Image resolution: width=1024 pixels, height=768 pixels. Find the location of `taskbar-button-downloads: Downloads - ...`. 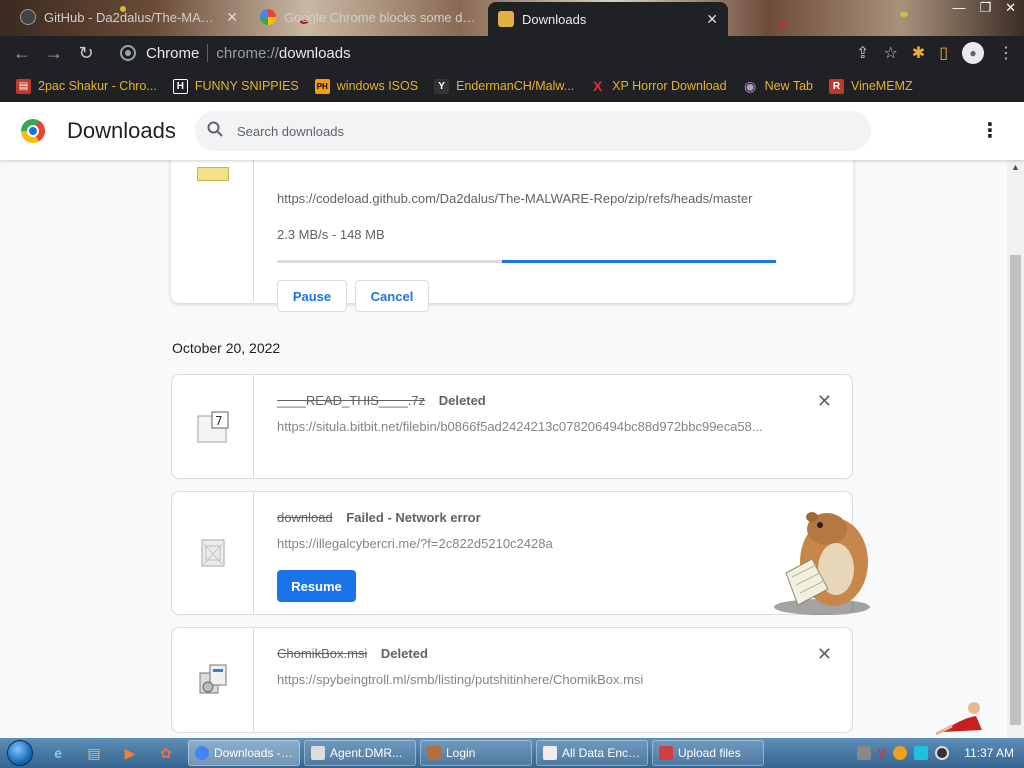

taskbar-button-downloads: Downloads - ... is located at coordinates (244, 753).